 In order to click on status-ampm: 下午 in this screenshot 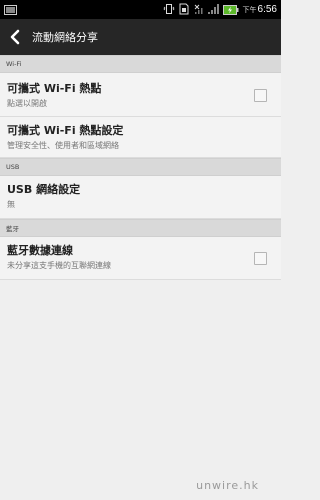, I will do `click(249, 10)`.